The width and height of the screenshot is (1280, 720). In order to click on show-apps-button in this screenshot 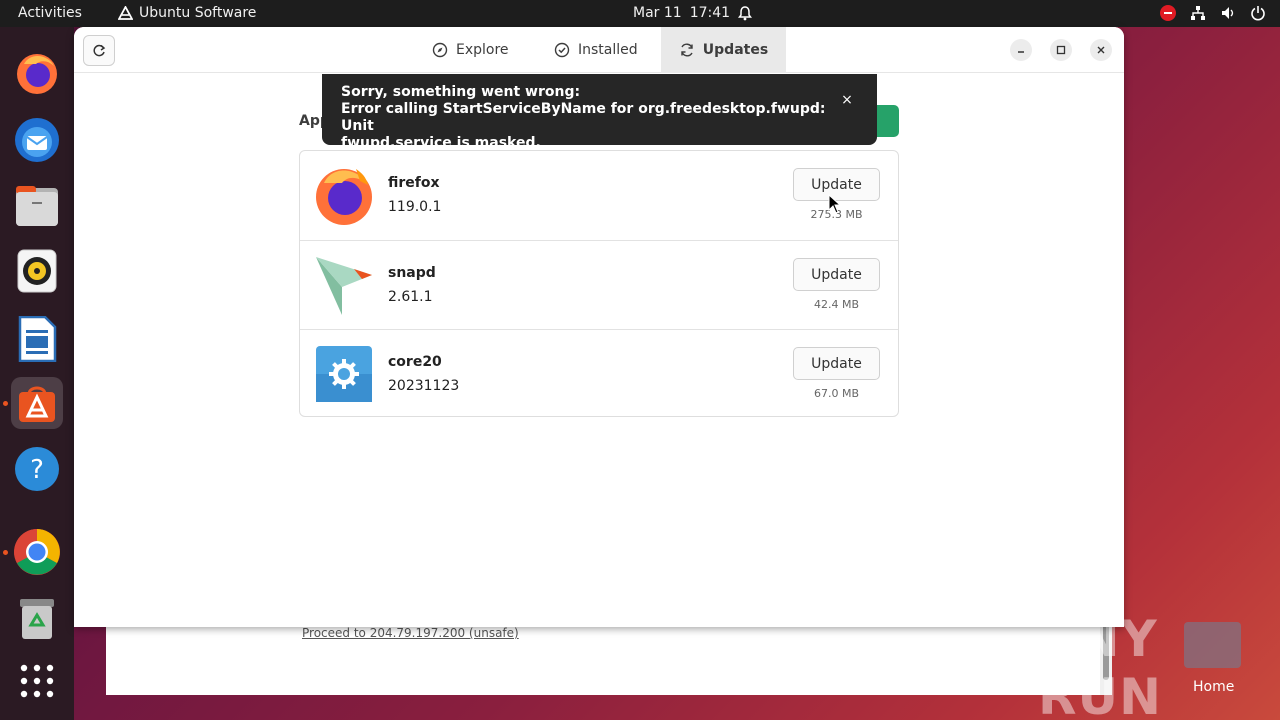, I will do `click(37, 681)`.